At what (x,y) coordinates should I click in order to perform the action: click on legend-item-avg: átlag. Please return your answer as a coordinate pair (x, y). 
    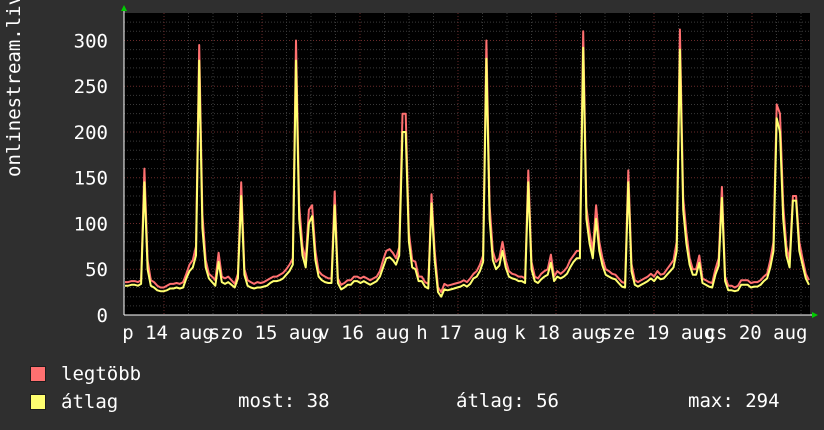
    Looking at the image, I should click on (74, 402).